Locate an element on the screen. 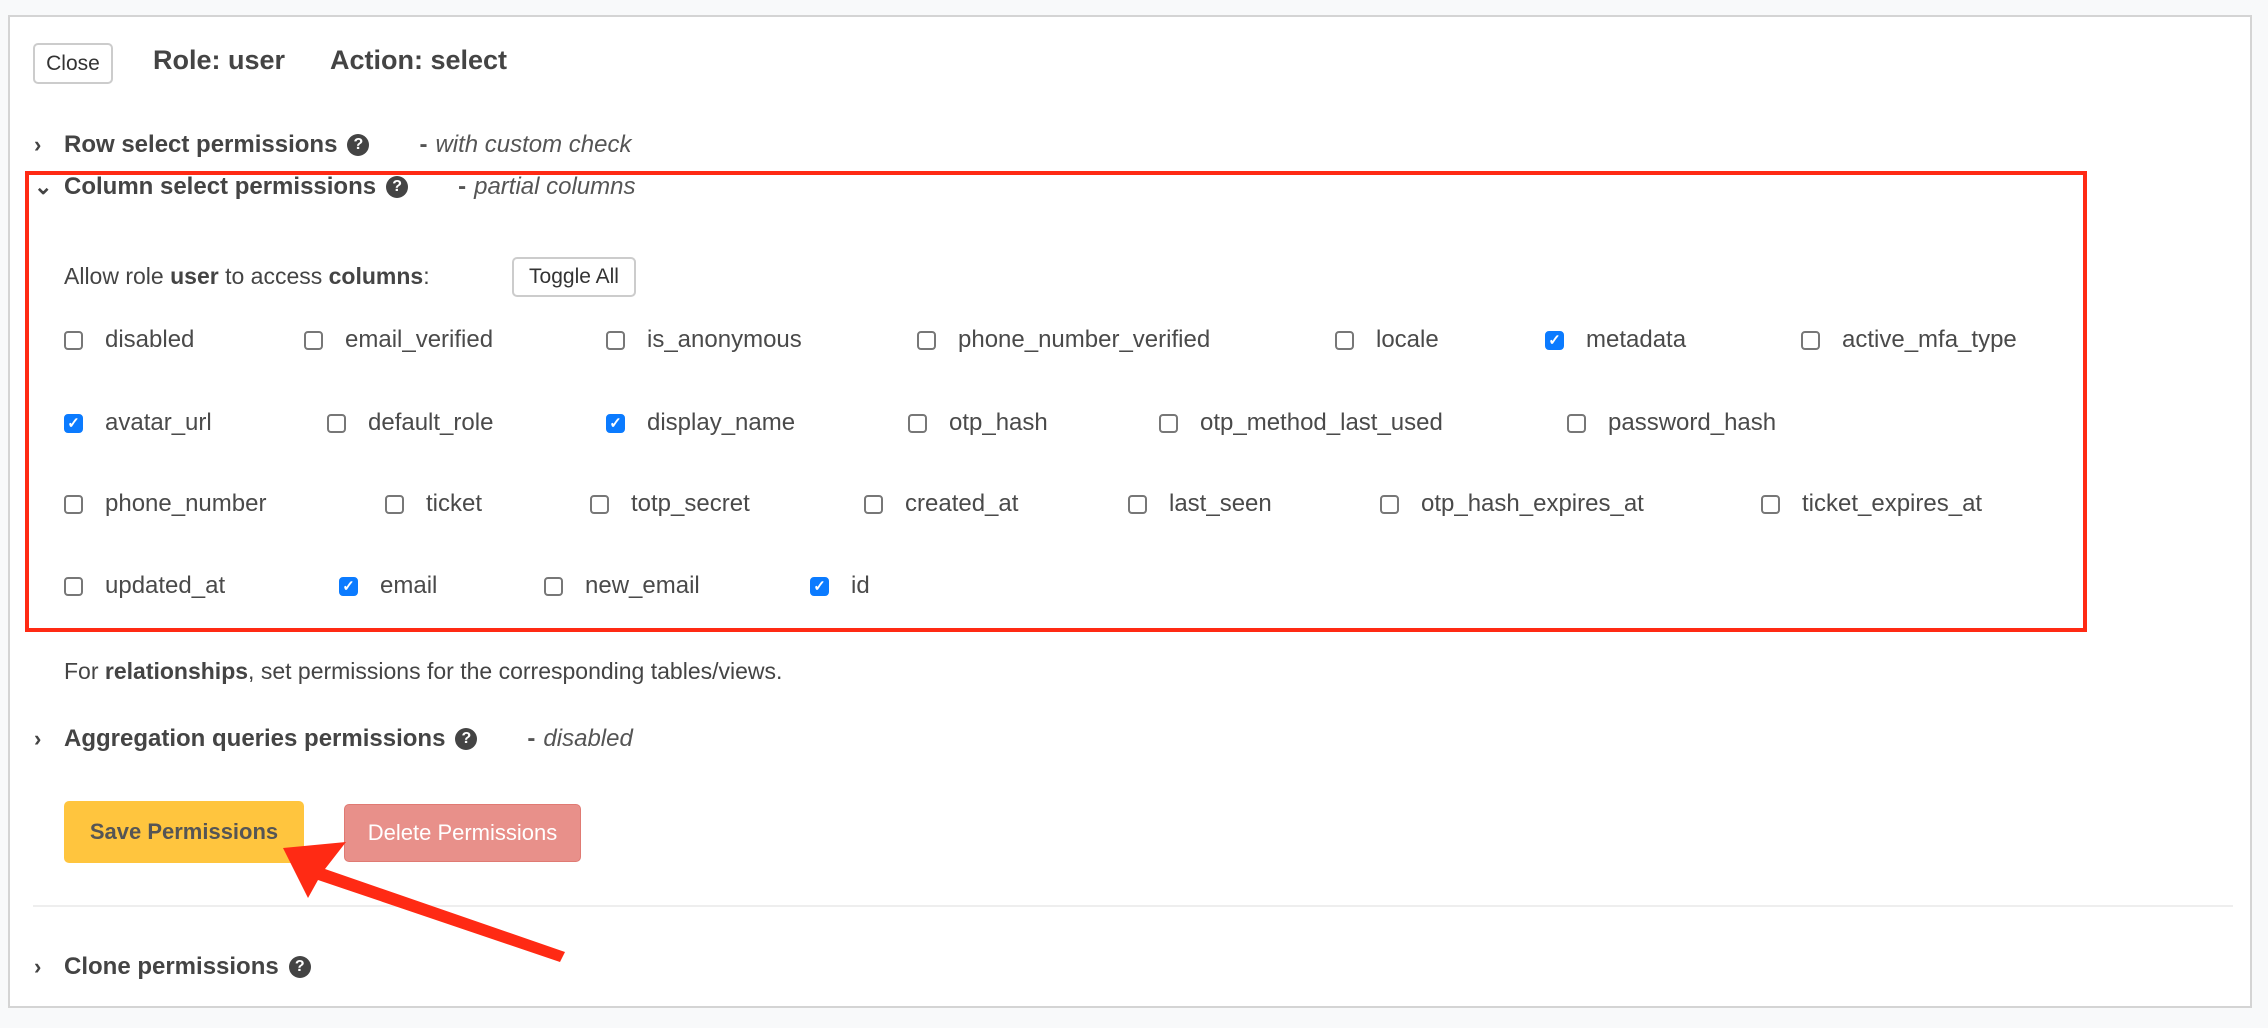  annotation-arrow is located at coordinates (424, 902).